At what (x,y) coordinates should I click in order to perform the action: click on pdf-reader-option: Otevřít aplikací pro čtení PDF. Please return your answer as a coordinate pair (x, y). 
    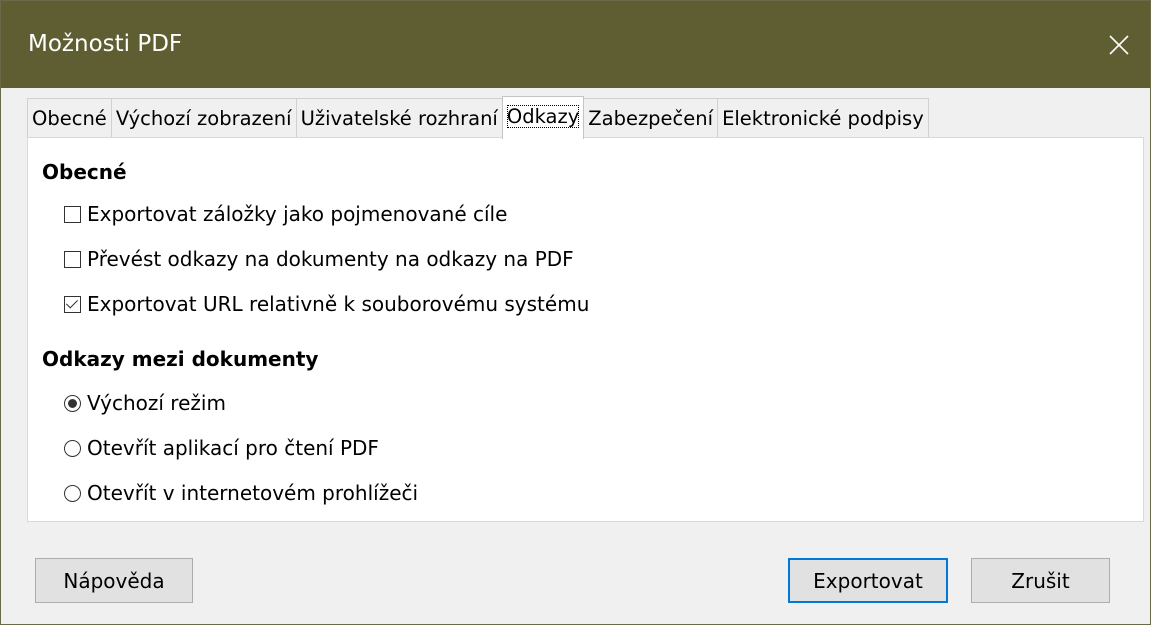
    Looking at the image, I should click on (221, 448).